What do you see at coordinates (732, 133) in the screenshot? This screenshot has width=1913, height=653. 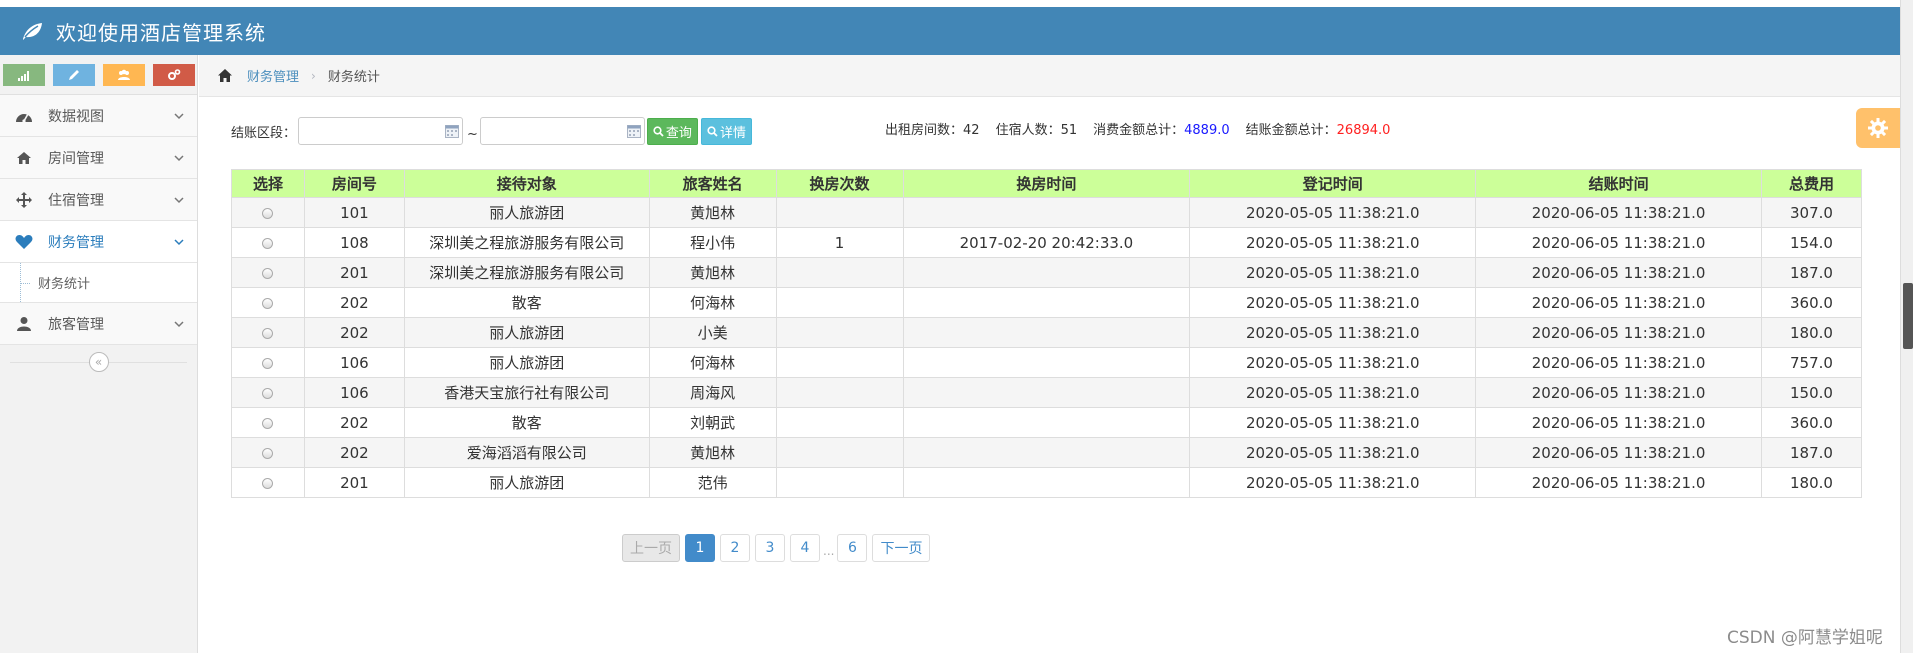 I see `detail-button-label: 详情` at bounding box center [732, 133].